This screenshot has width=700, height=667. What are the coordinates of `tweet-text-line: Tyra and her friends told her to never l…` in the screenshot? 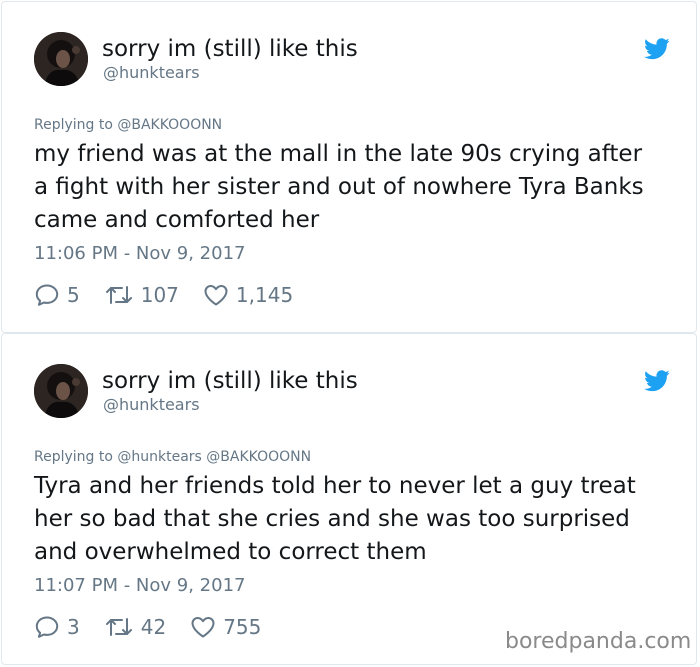 It's located at (335, 486).